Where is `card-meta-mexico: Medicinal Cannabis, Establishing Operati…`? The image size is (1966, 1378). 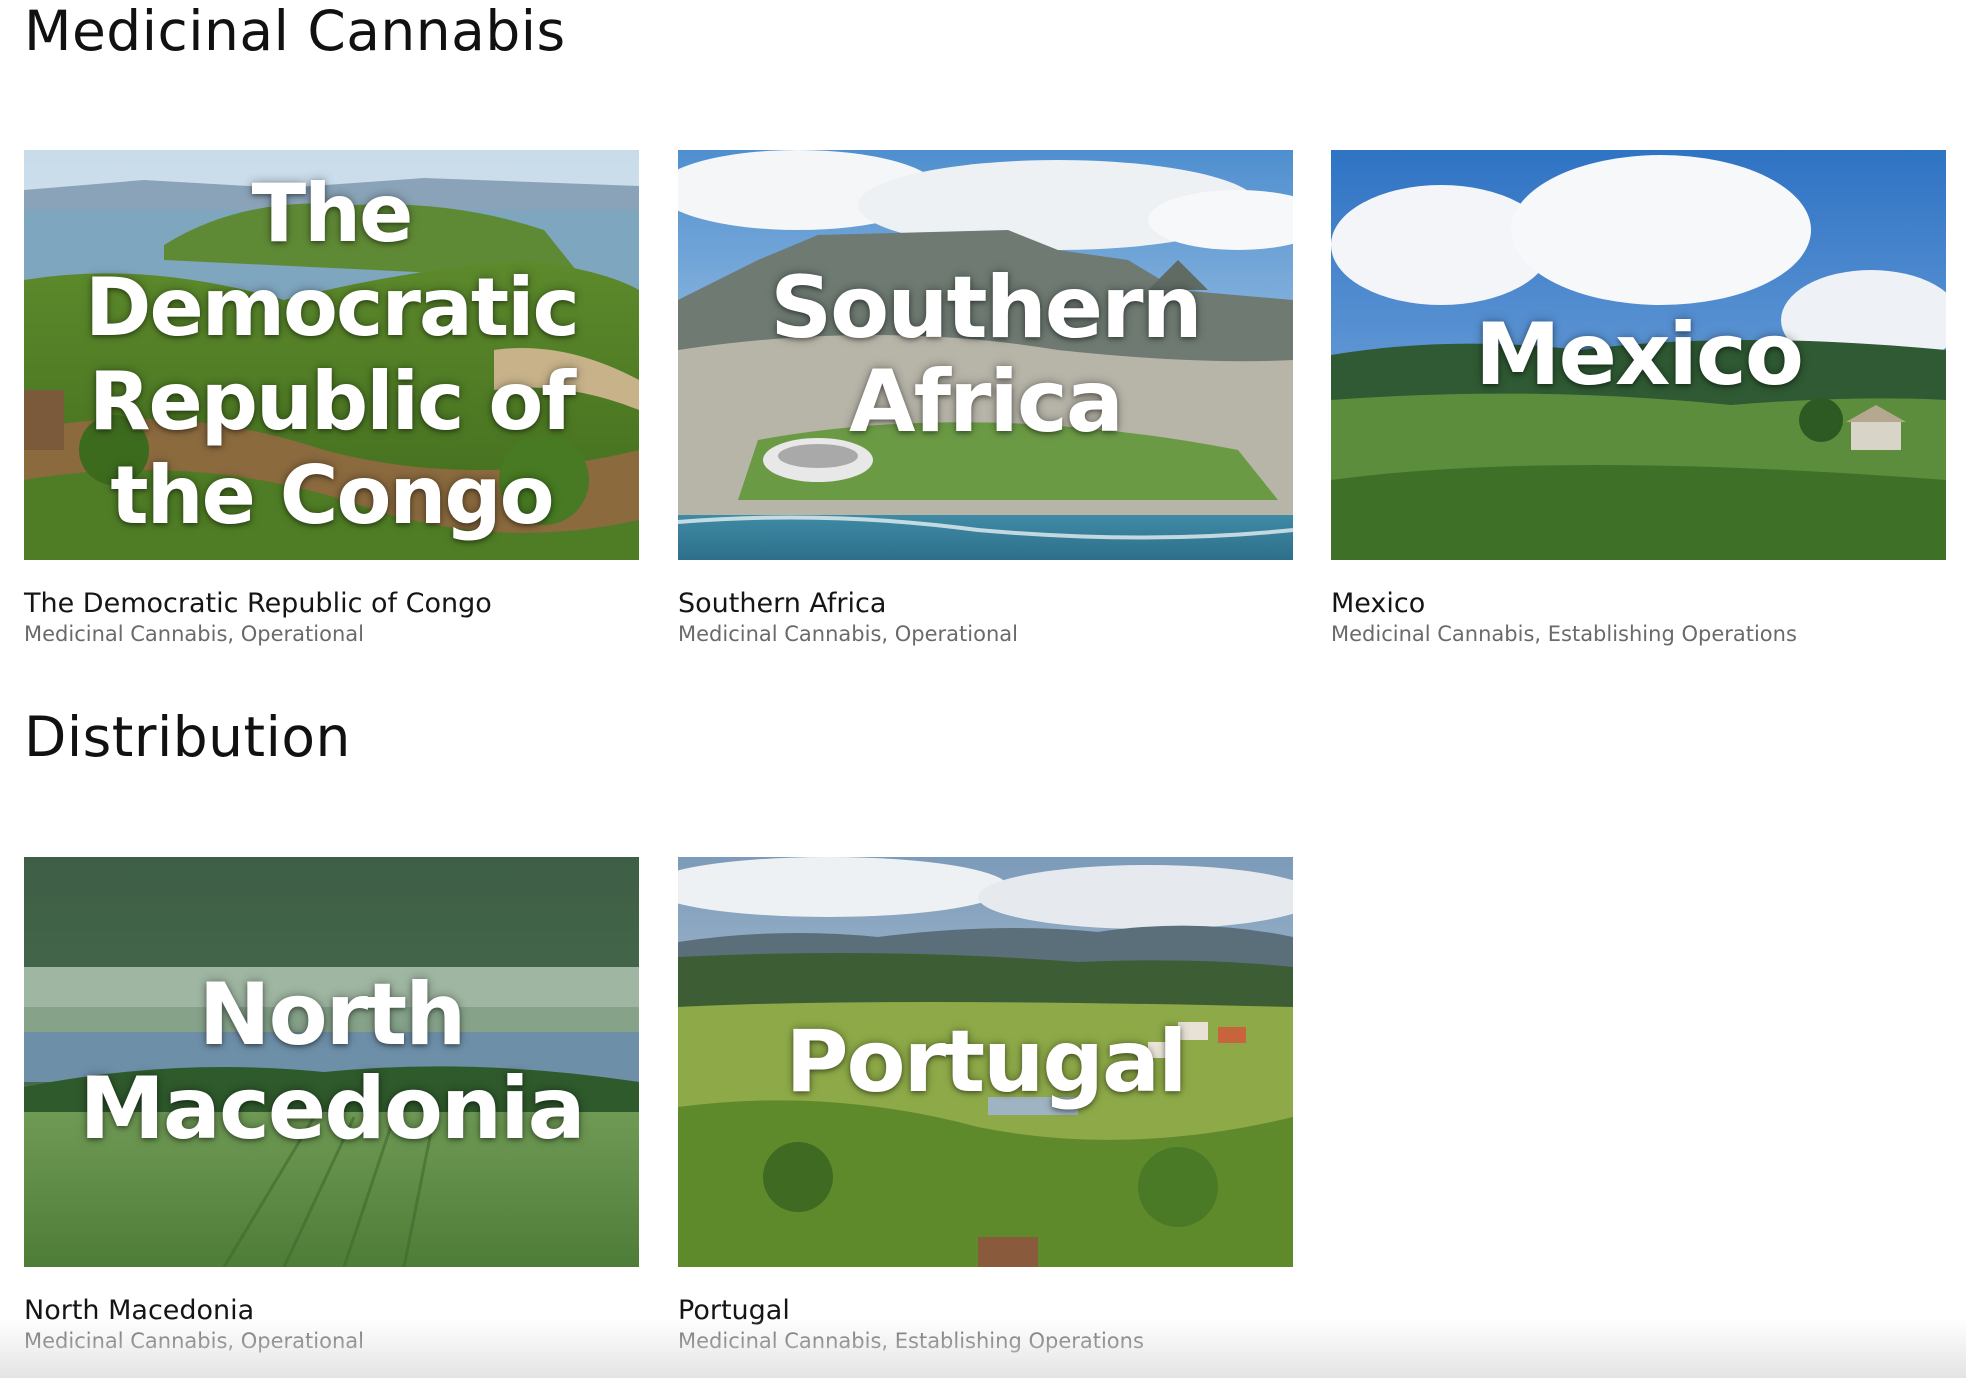 card-meta-mexico: Medicinal Cannabis, Establishing Operati… is located at coordinates (1564, 634).